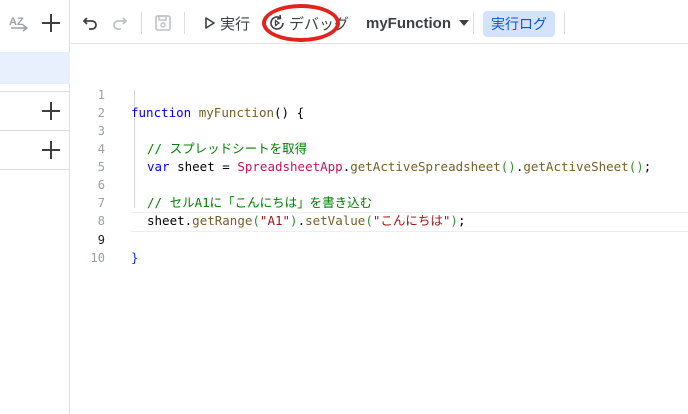 The width and height of the screenshot is (688, 414). I want to click on code-line: 2, so click(379, 103).